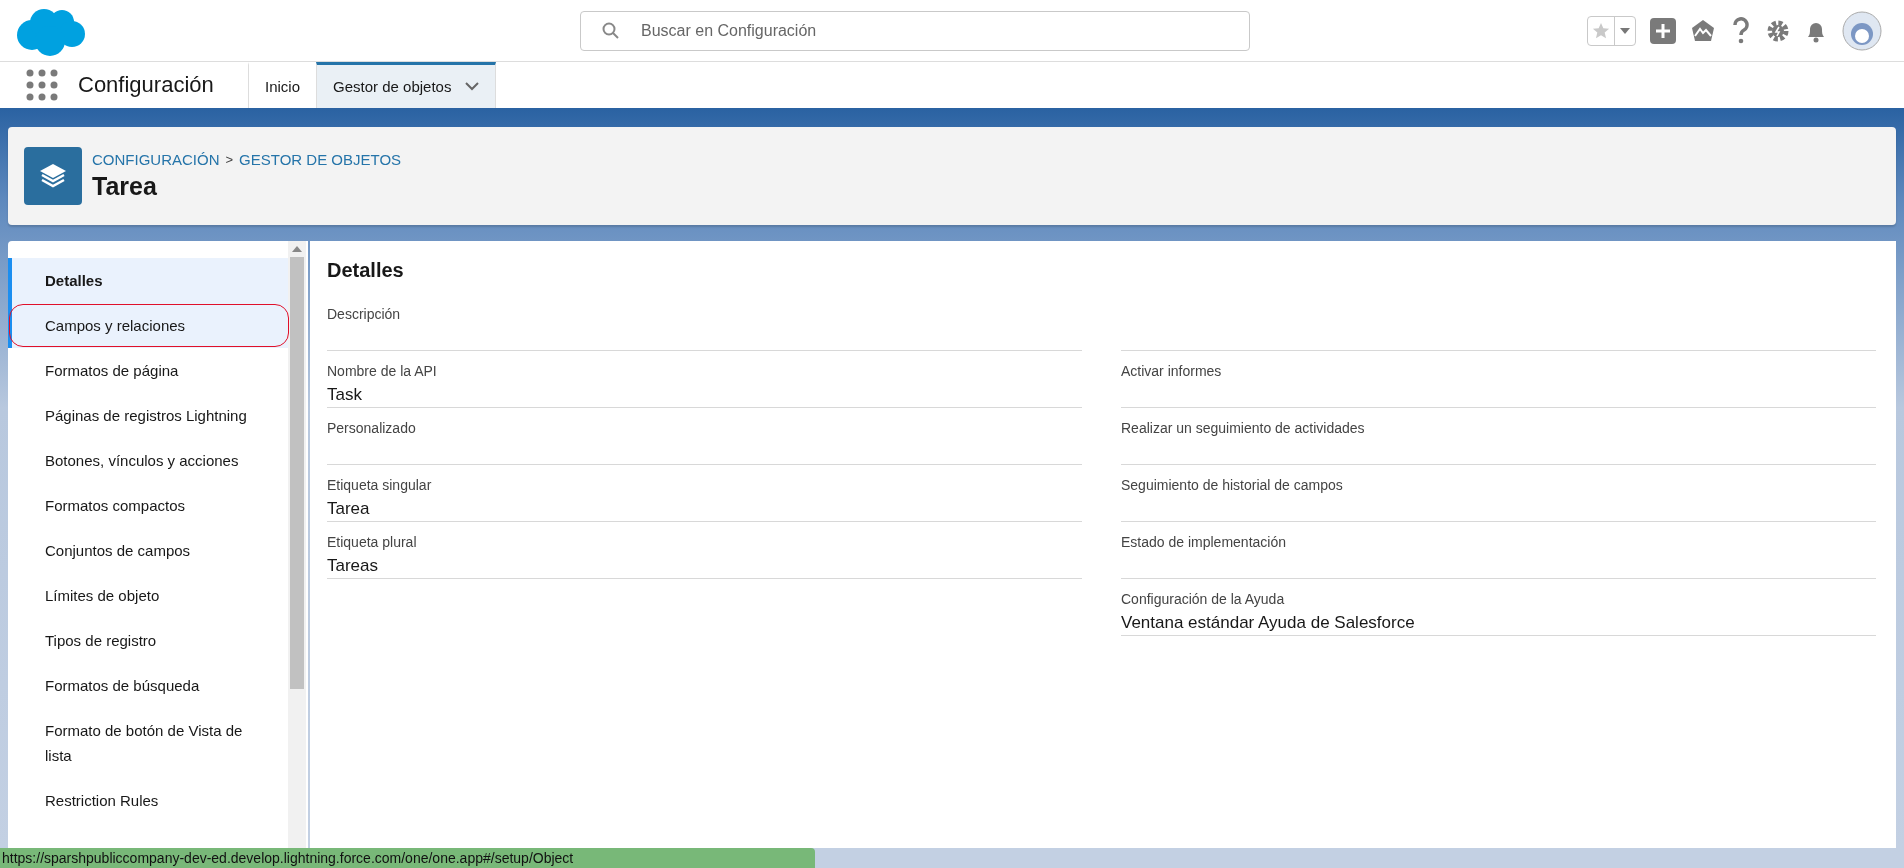  Describe the element at coordinates (125, 186) in the screenshot. I see `page-title: Tarea` at that location.